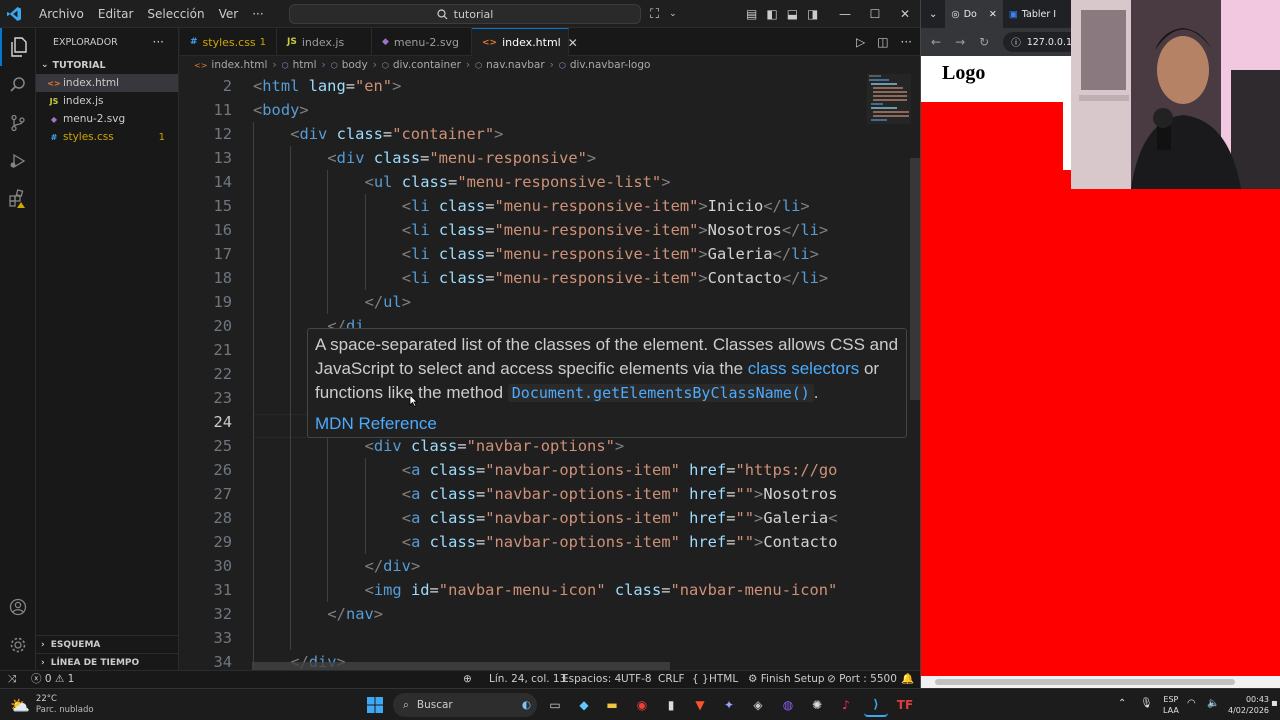  What do you see at coordinates (812, 14) in the screenshot?
I see `toggle-secondary-sidebar-icon: ◨` at bounding box center [812, 14].